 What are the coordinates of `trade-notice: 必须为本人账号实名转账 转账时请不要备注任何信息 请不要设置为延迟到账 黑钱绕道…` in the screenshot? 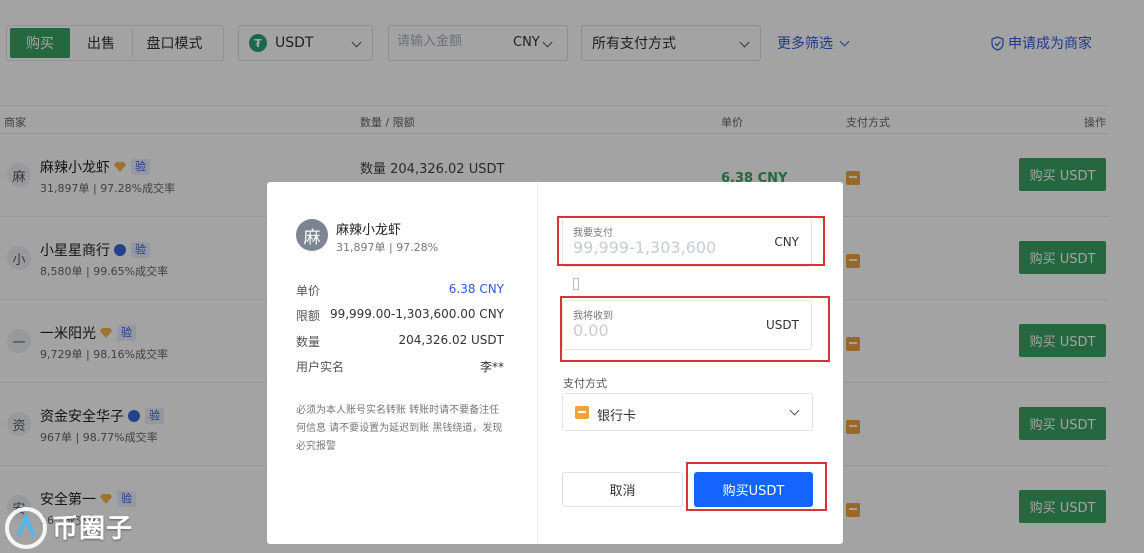 It's located at (399, 428).